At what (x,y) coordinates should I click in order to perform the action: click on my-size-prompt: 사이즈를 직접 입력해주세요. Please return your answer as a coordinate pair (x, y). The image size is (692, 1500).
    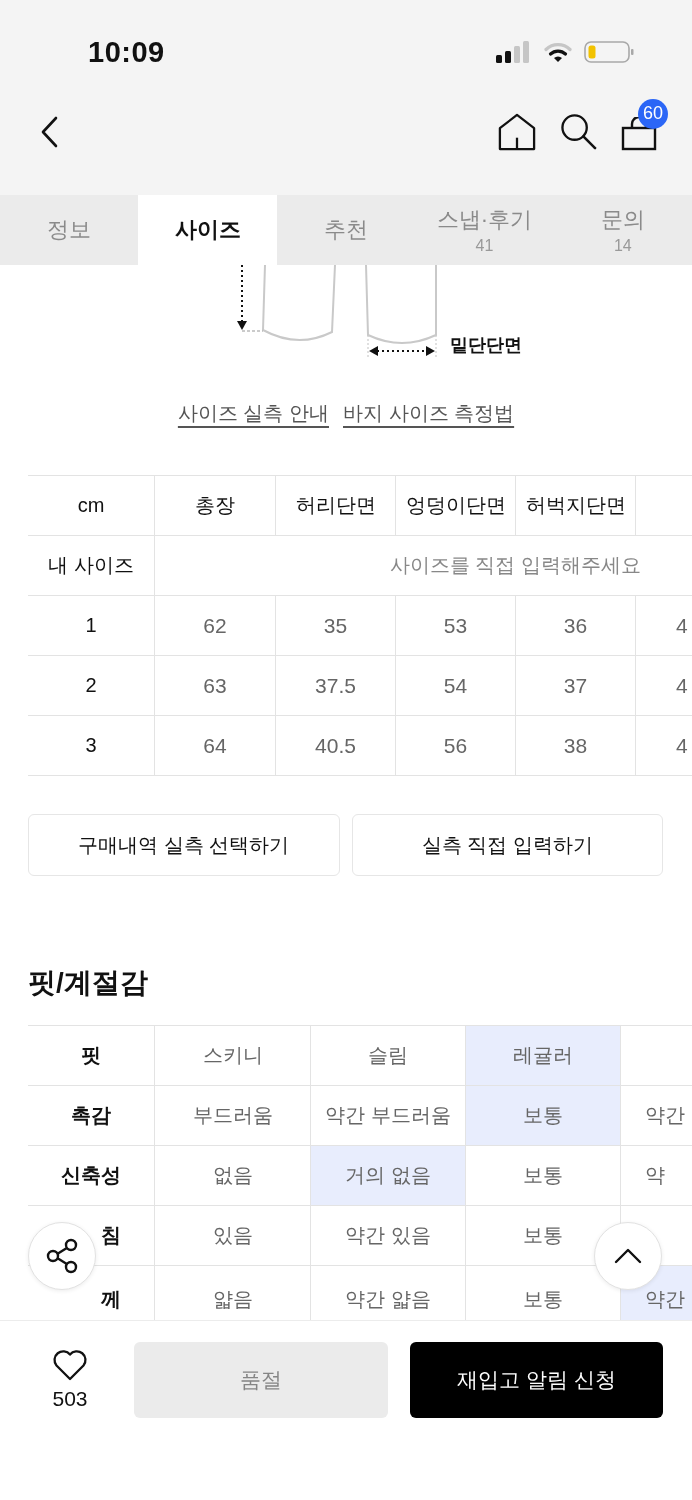
    Looking at the image, I should click on (423, 566).